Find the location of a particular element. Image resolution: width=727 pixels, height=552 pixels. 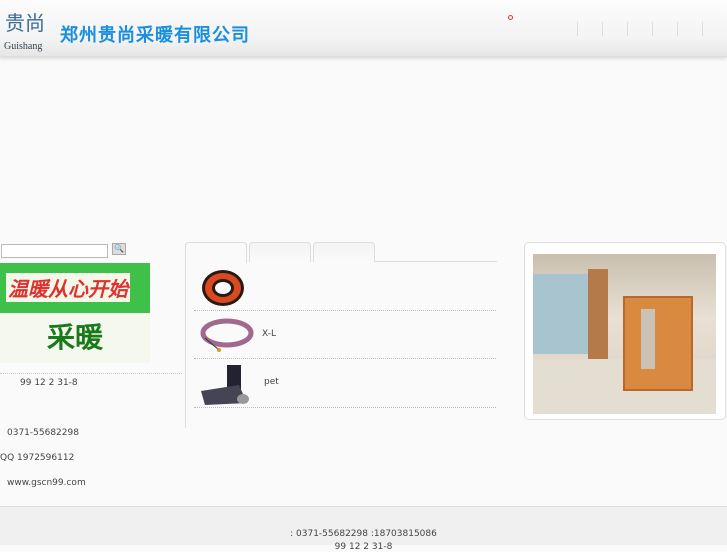

product-name: pet is located at coordinates (271, 382).